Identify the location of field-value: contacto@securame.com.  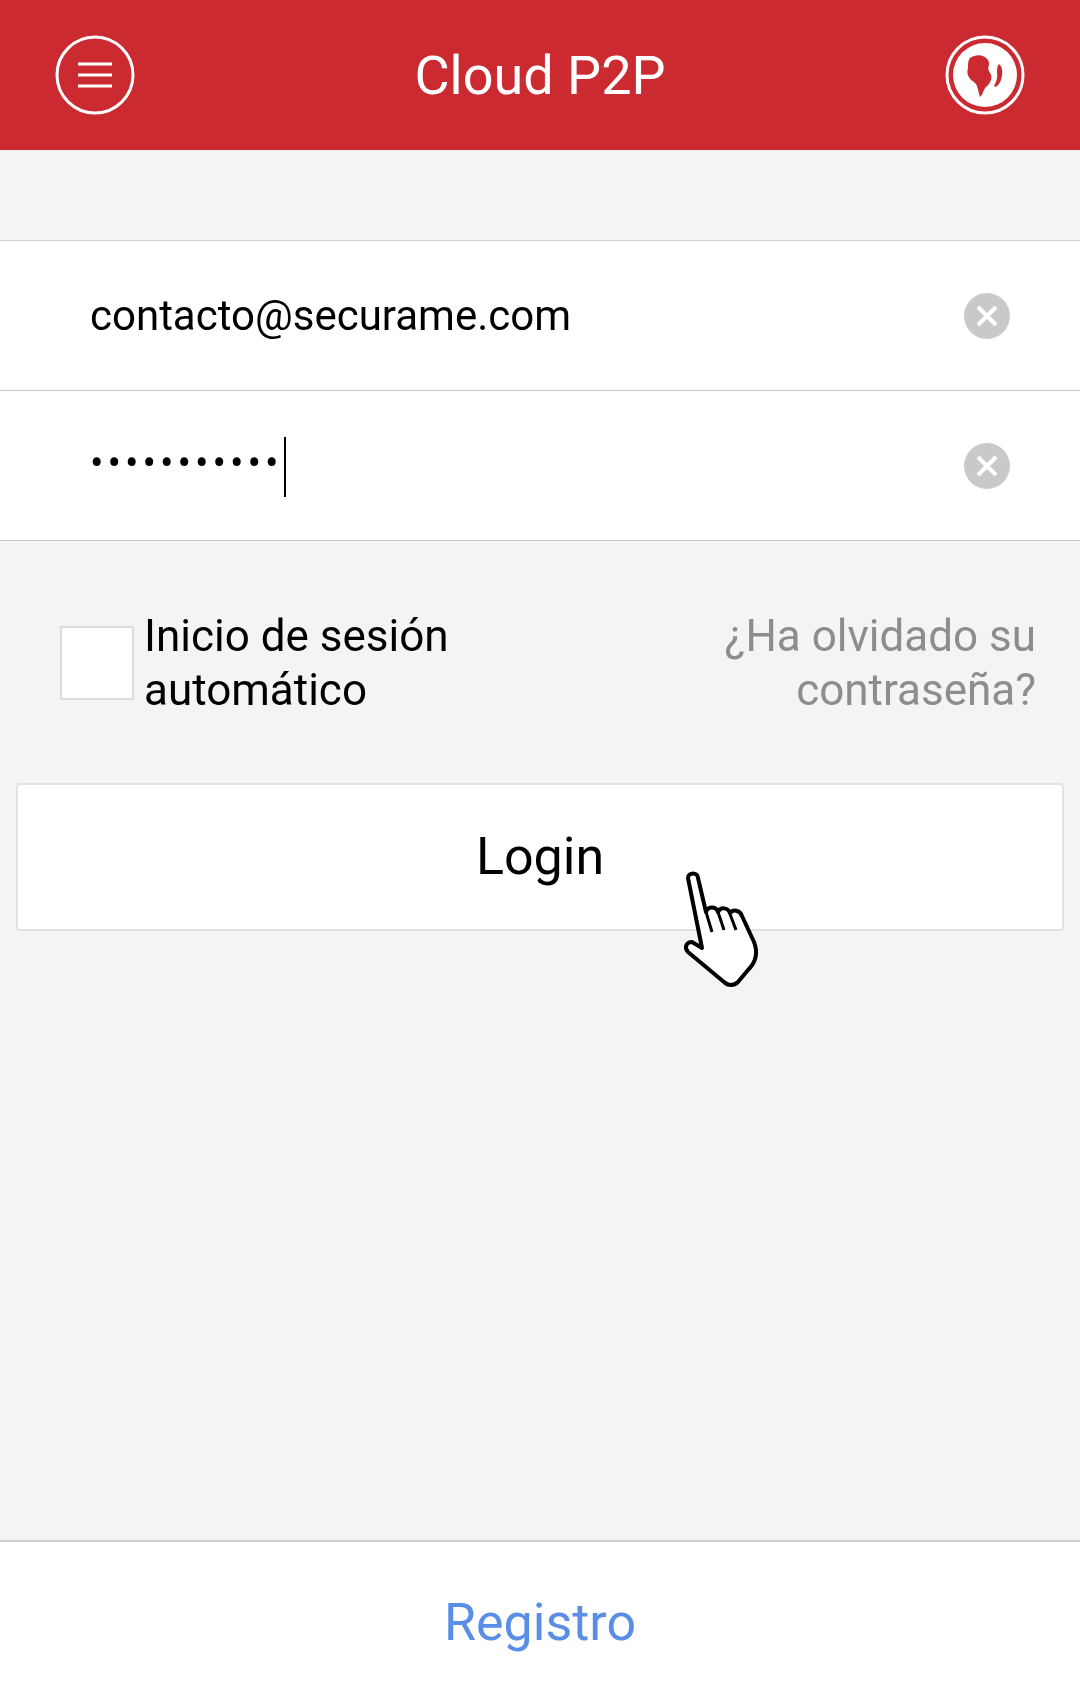
(331, 316).